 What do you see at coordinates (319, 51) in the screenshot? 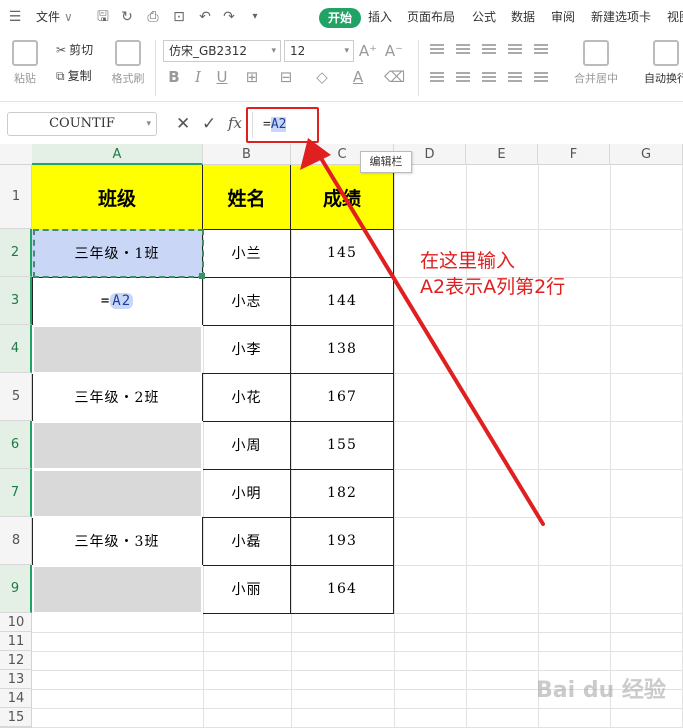
I see `font-size-select: 12 ▾` at bounding box center [319, 51].